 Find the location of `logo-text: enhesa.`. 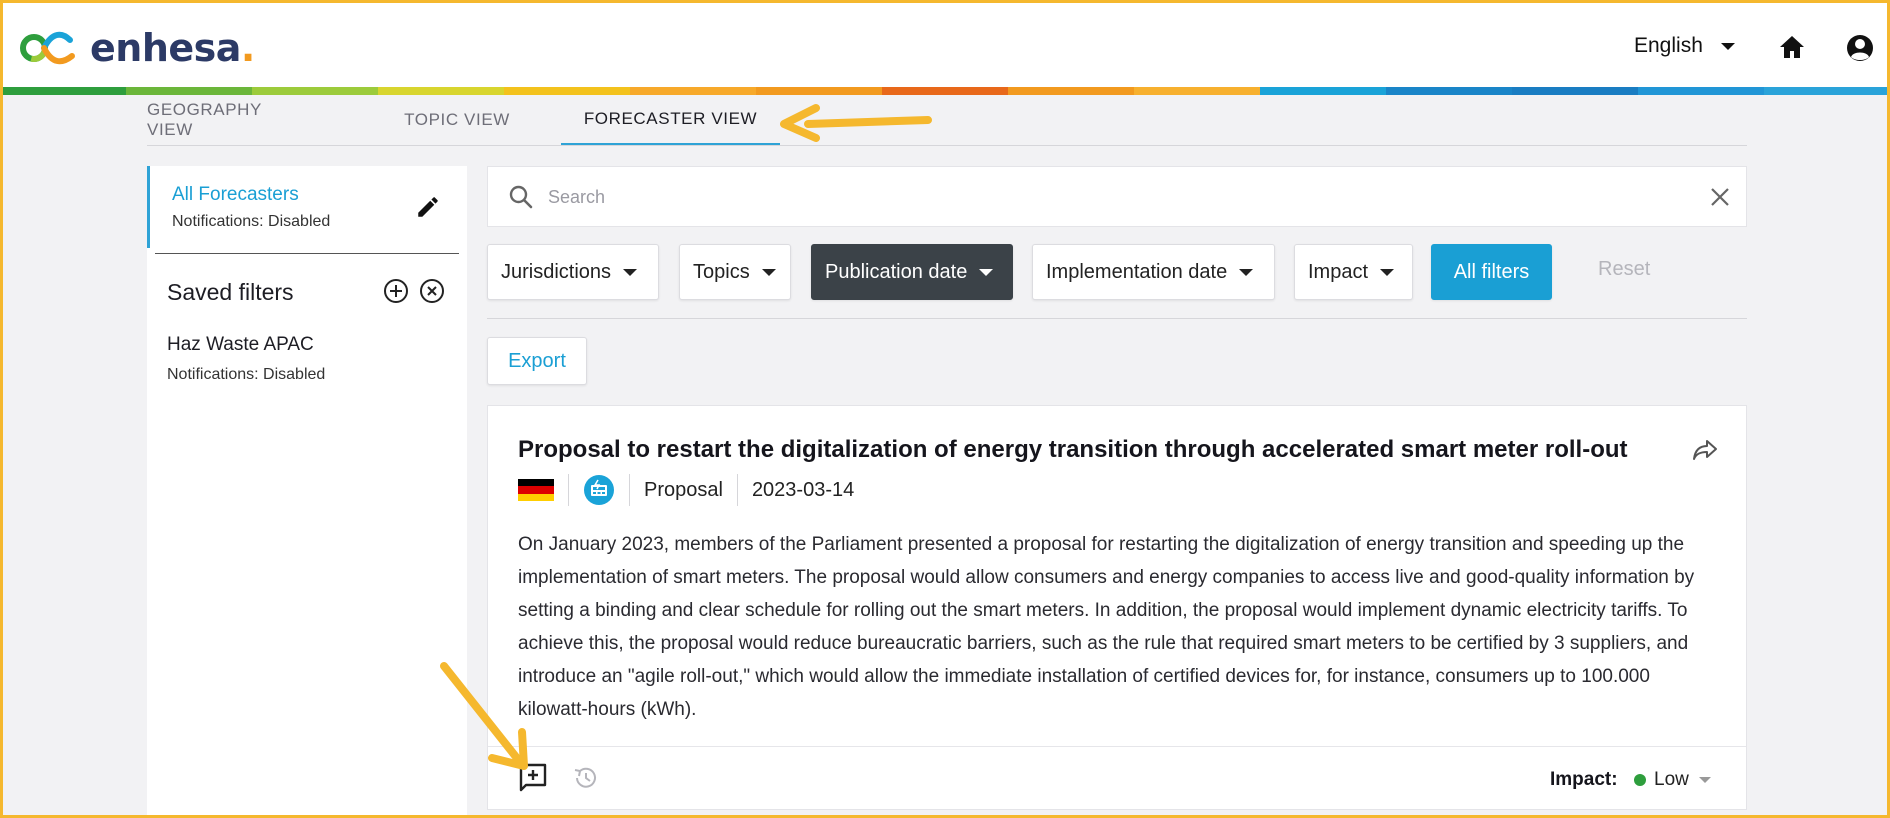

logo-text: enhesa. is located at coordinates (172, 48).